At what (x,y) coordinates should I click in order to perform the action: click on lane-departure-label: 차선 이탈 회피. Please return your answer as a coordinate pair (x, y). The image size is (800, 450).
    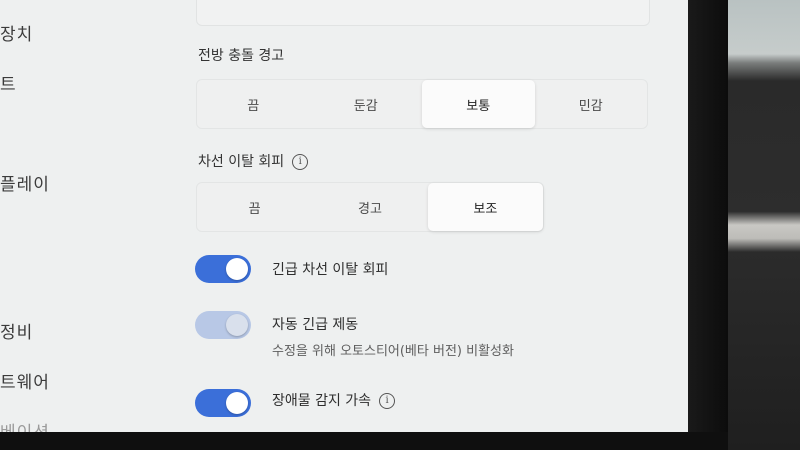
    Looking at the image, I should click on (241, 162).